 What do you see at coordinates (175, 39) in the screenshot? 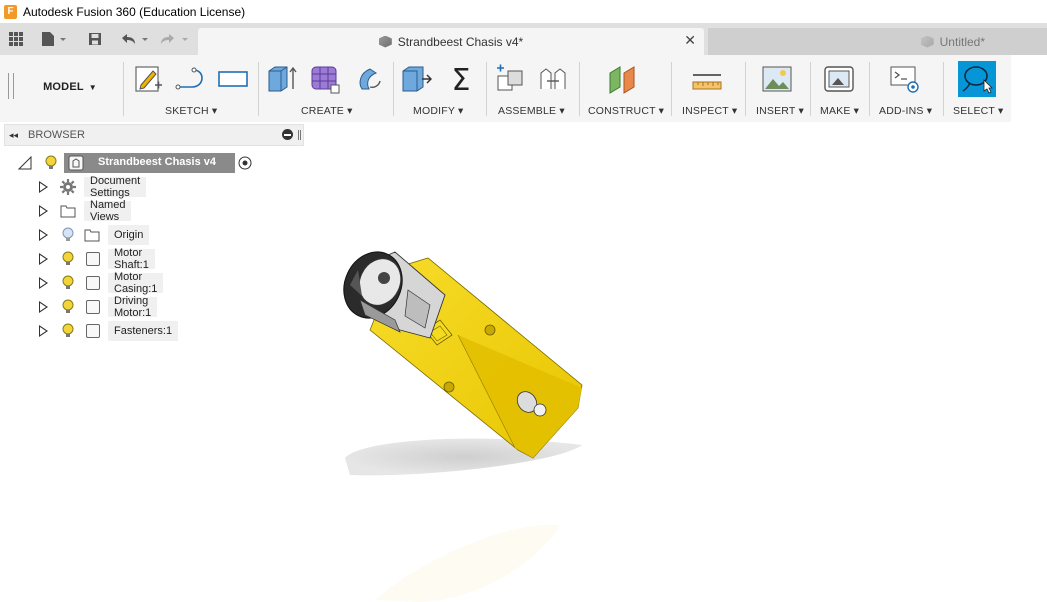
I see `redo-icon` at bounding box center [175, 39].